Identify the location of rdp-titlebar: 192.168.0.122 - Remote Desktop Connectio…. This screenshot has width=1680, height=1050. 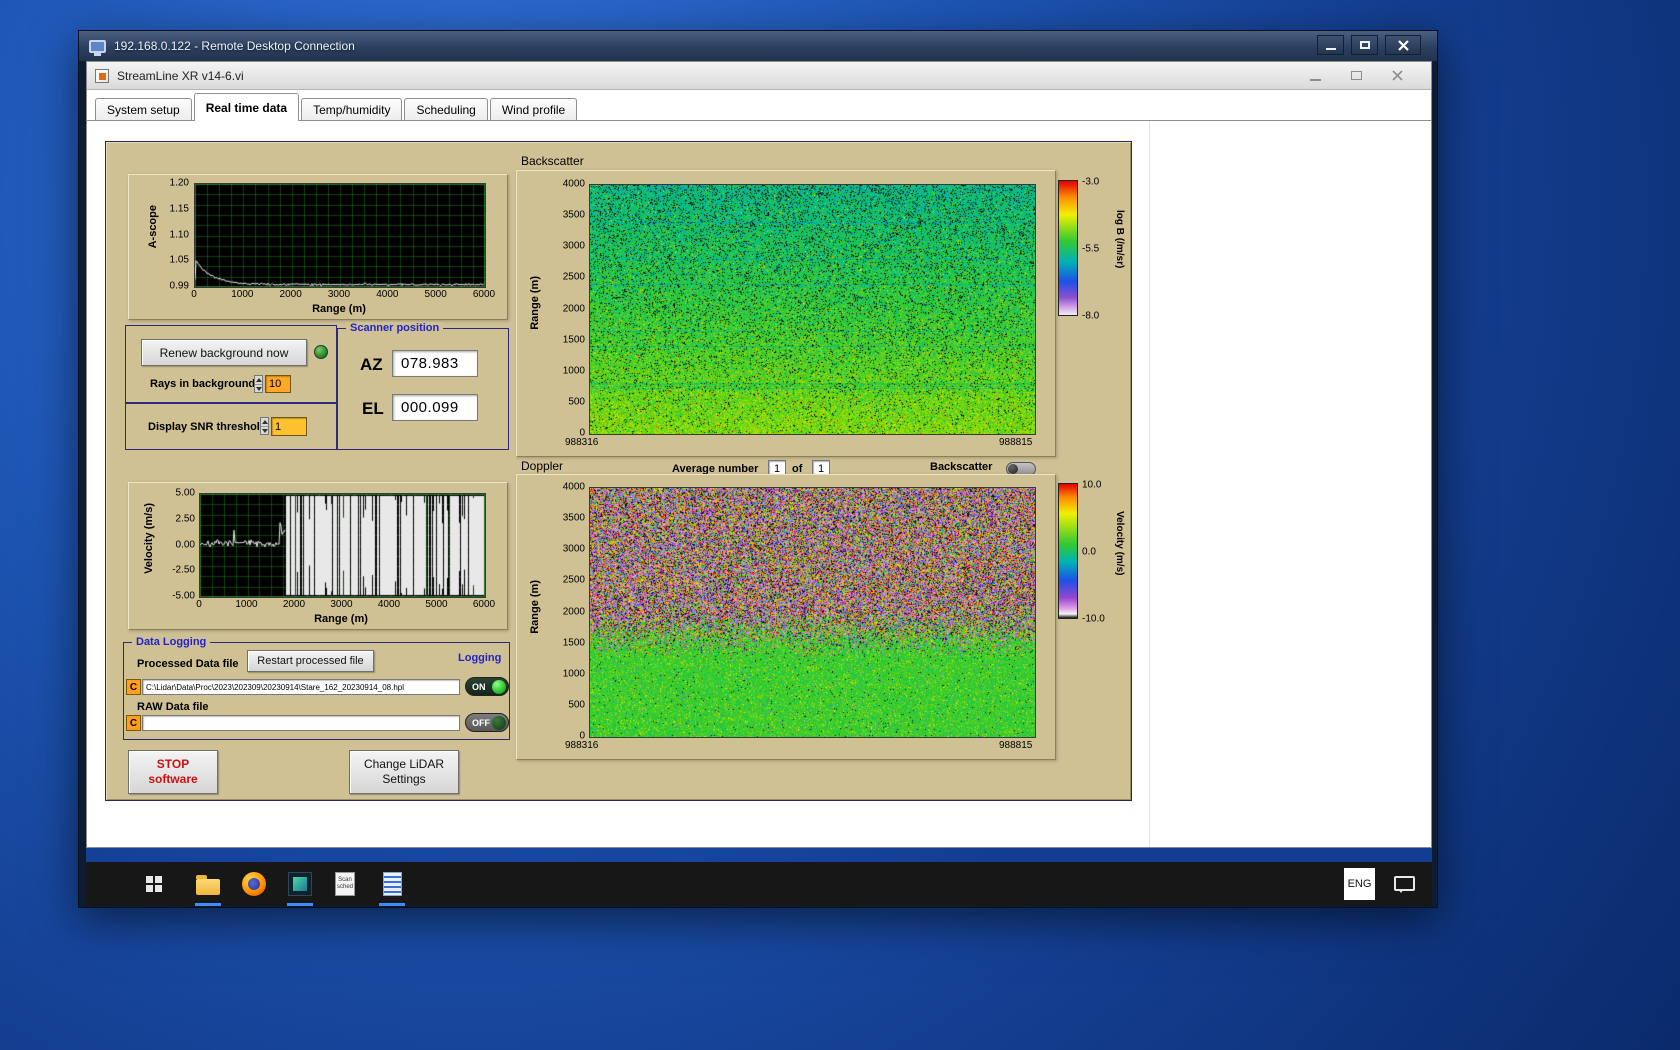
(758, 46).